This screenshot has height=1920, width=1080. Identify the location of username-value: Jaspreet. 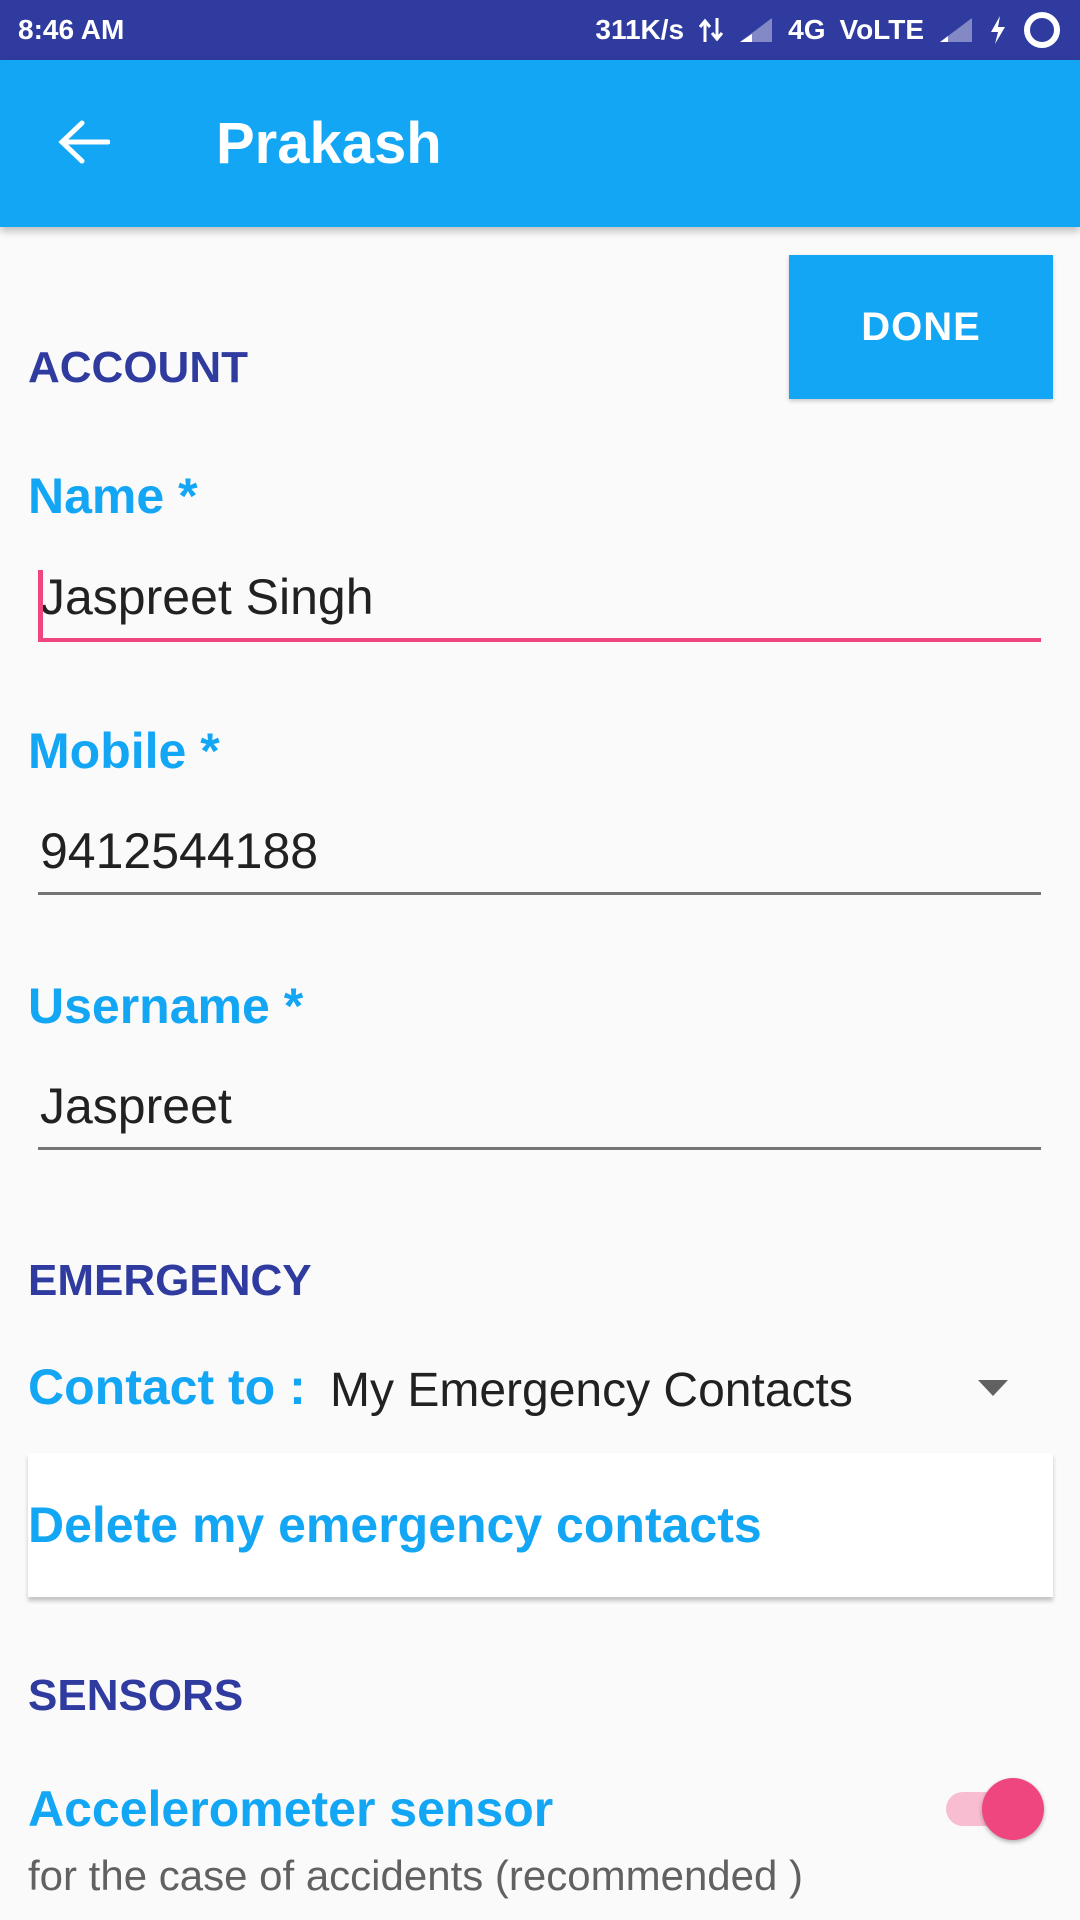
(136, 1106).